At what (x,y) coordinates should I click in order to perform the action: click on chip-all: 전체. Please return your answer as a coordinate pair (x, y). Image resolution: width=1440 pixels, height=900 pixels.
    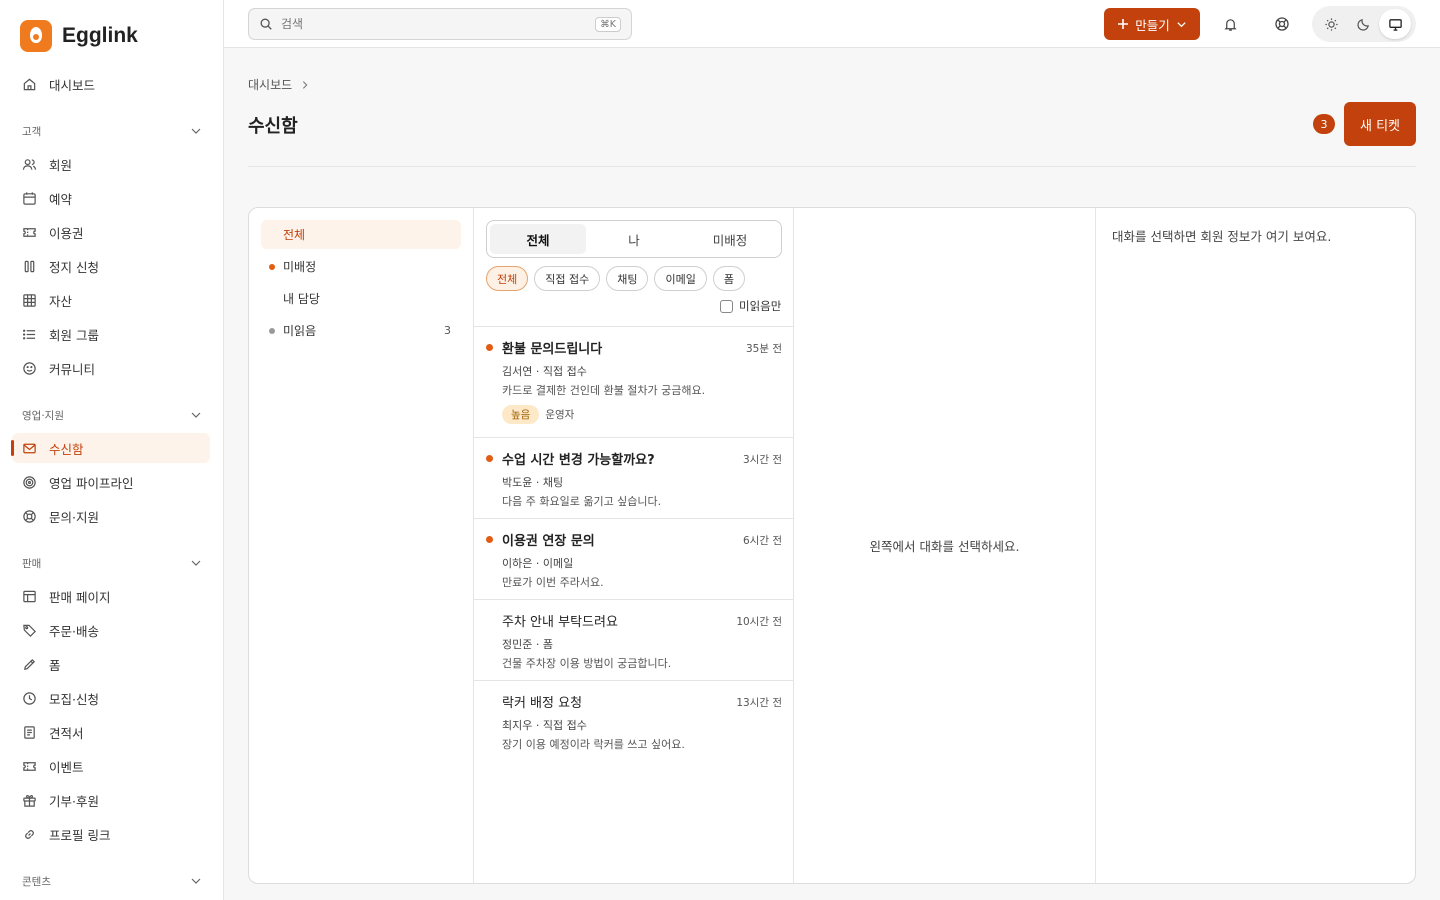
    Looking at the image, I should click on (507, 278).